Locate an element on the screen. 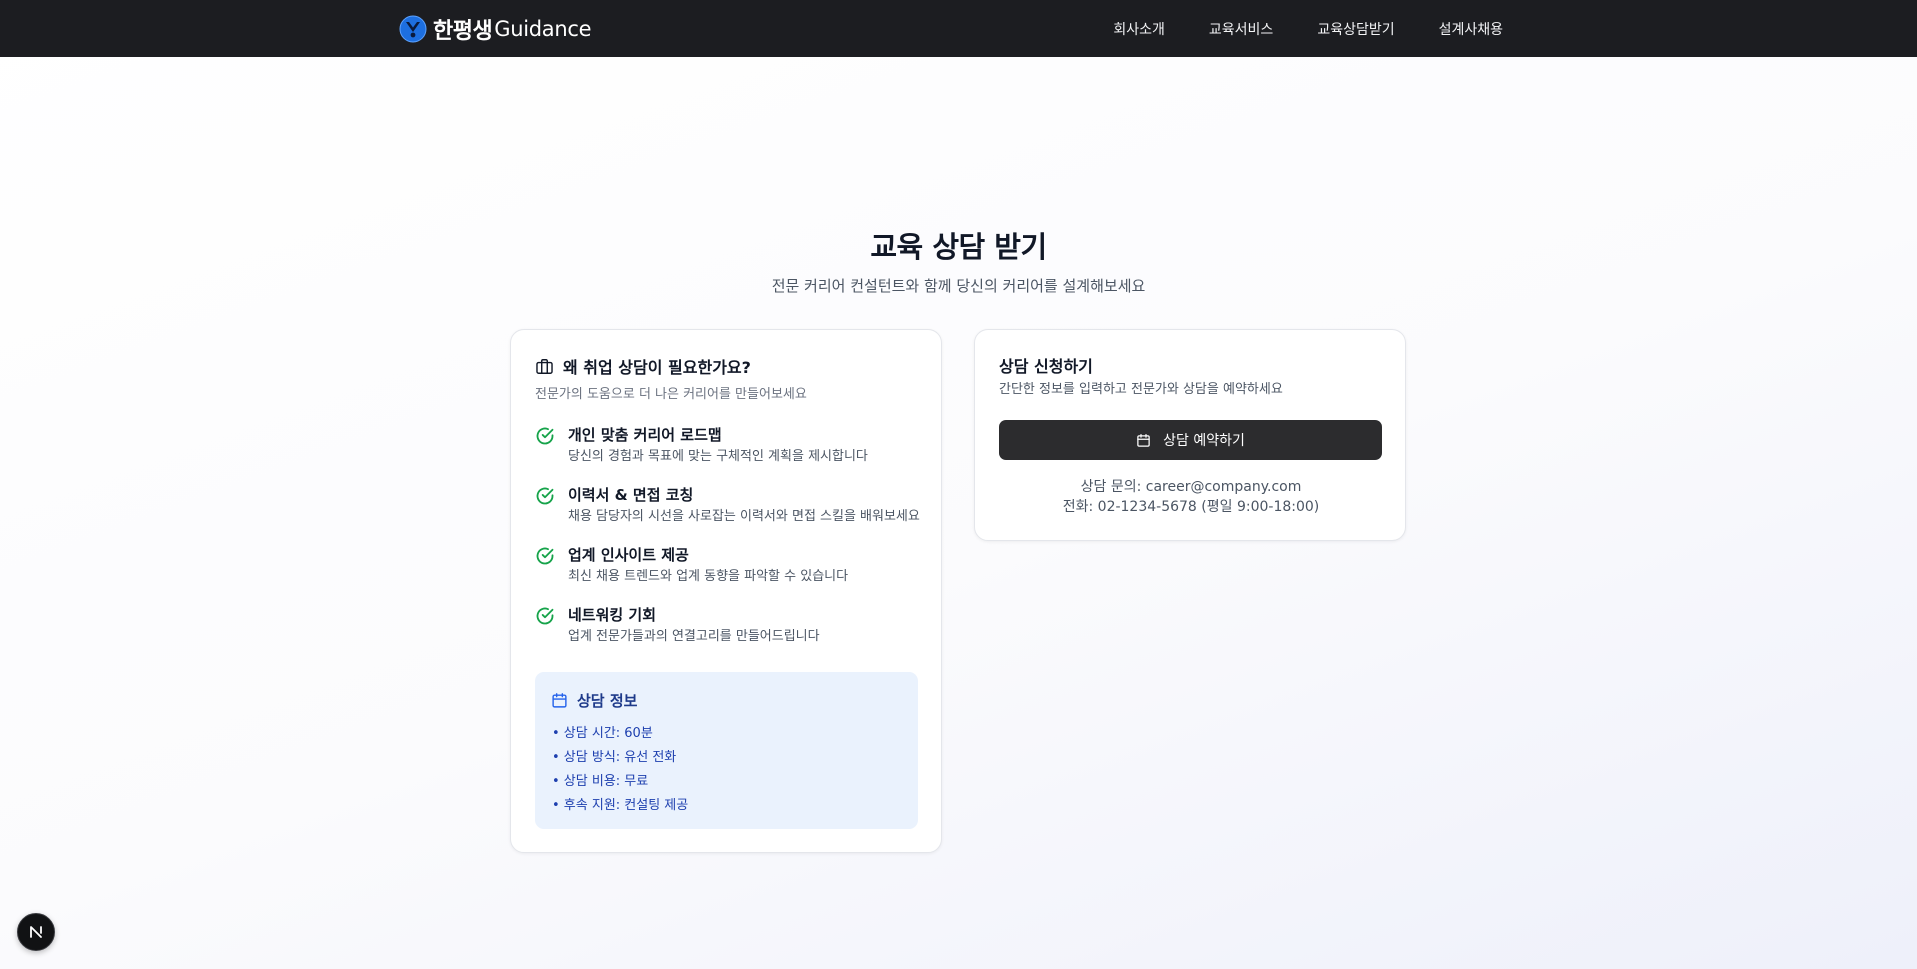 This screenshot has height=969, width=1917. feature-description: 채용 담당자의 시선을 사로잡는 이력서와 면접 스킬을 배워보세요 is located at coordinates (744, 516).